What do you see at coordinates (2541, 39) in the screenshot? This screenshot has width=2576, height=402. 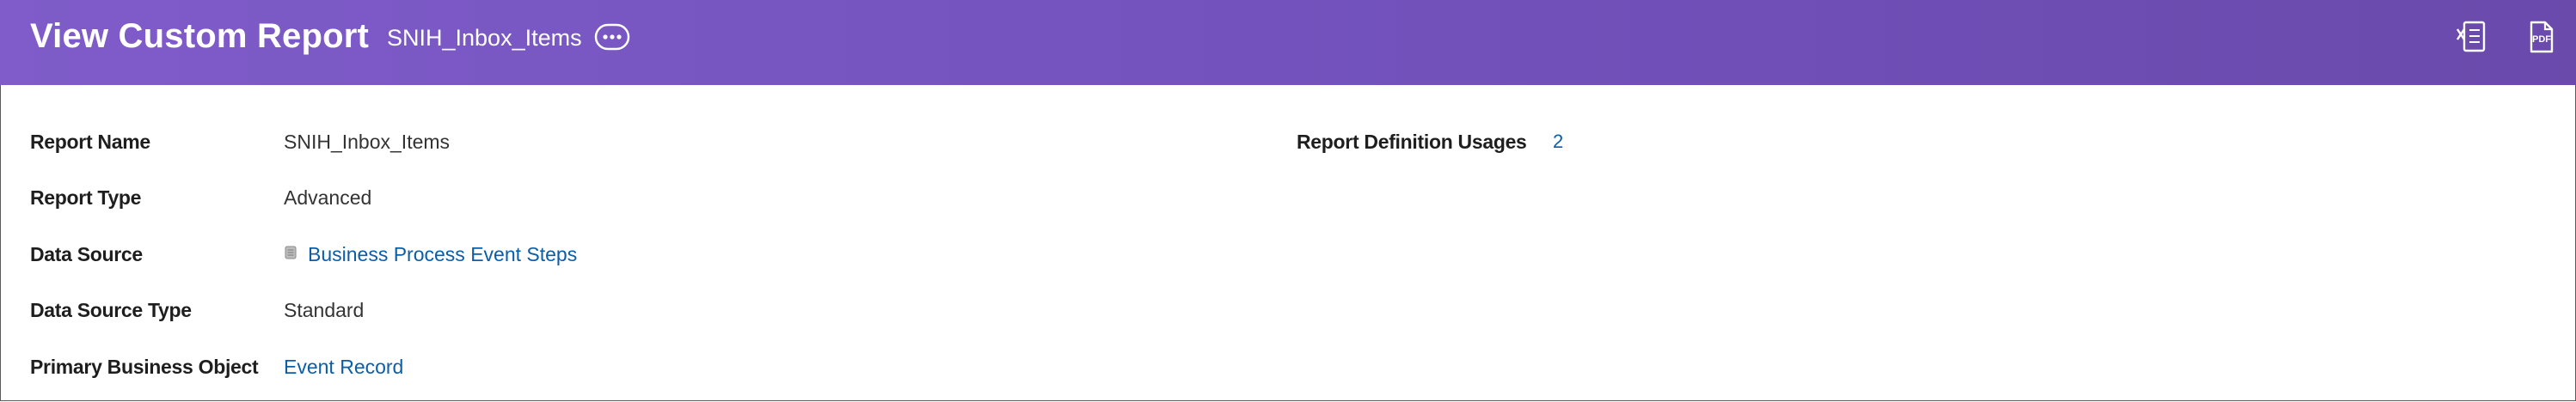 I see `svg-text: PDF` at bounding box center [2541, 39].